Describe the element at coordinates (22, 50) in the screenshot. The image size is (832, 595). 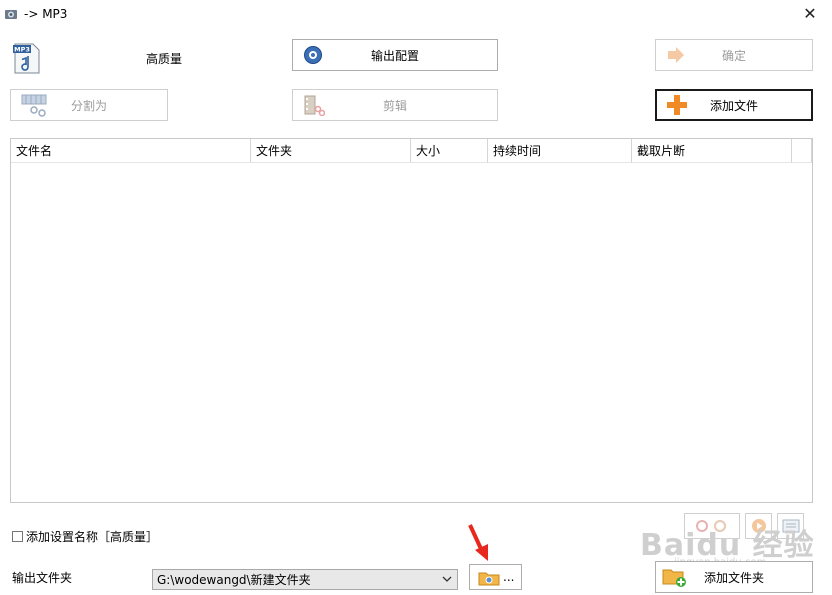
I see `svg-text: MP3` at that location.